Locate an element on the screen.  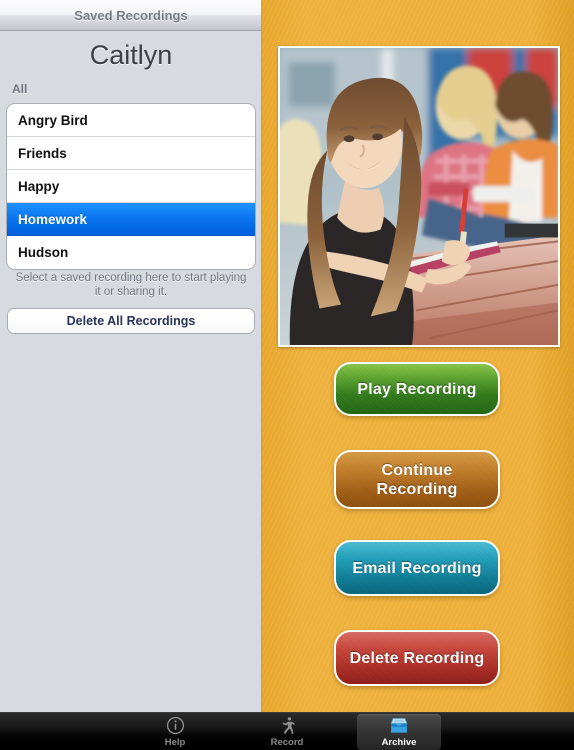
delete-all-recordings-label: Delete All Recordings is located at coordinates (131, 321).